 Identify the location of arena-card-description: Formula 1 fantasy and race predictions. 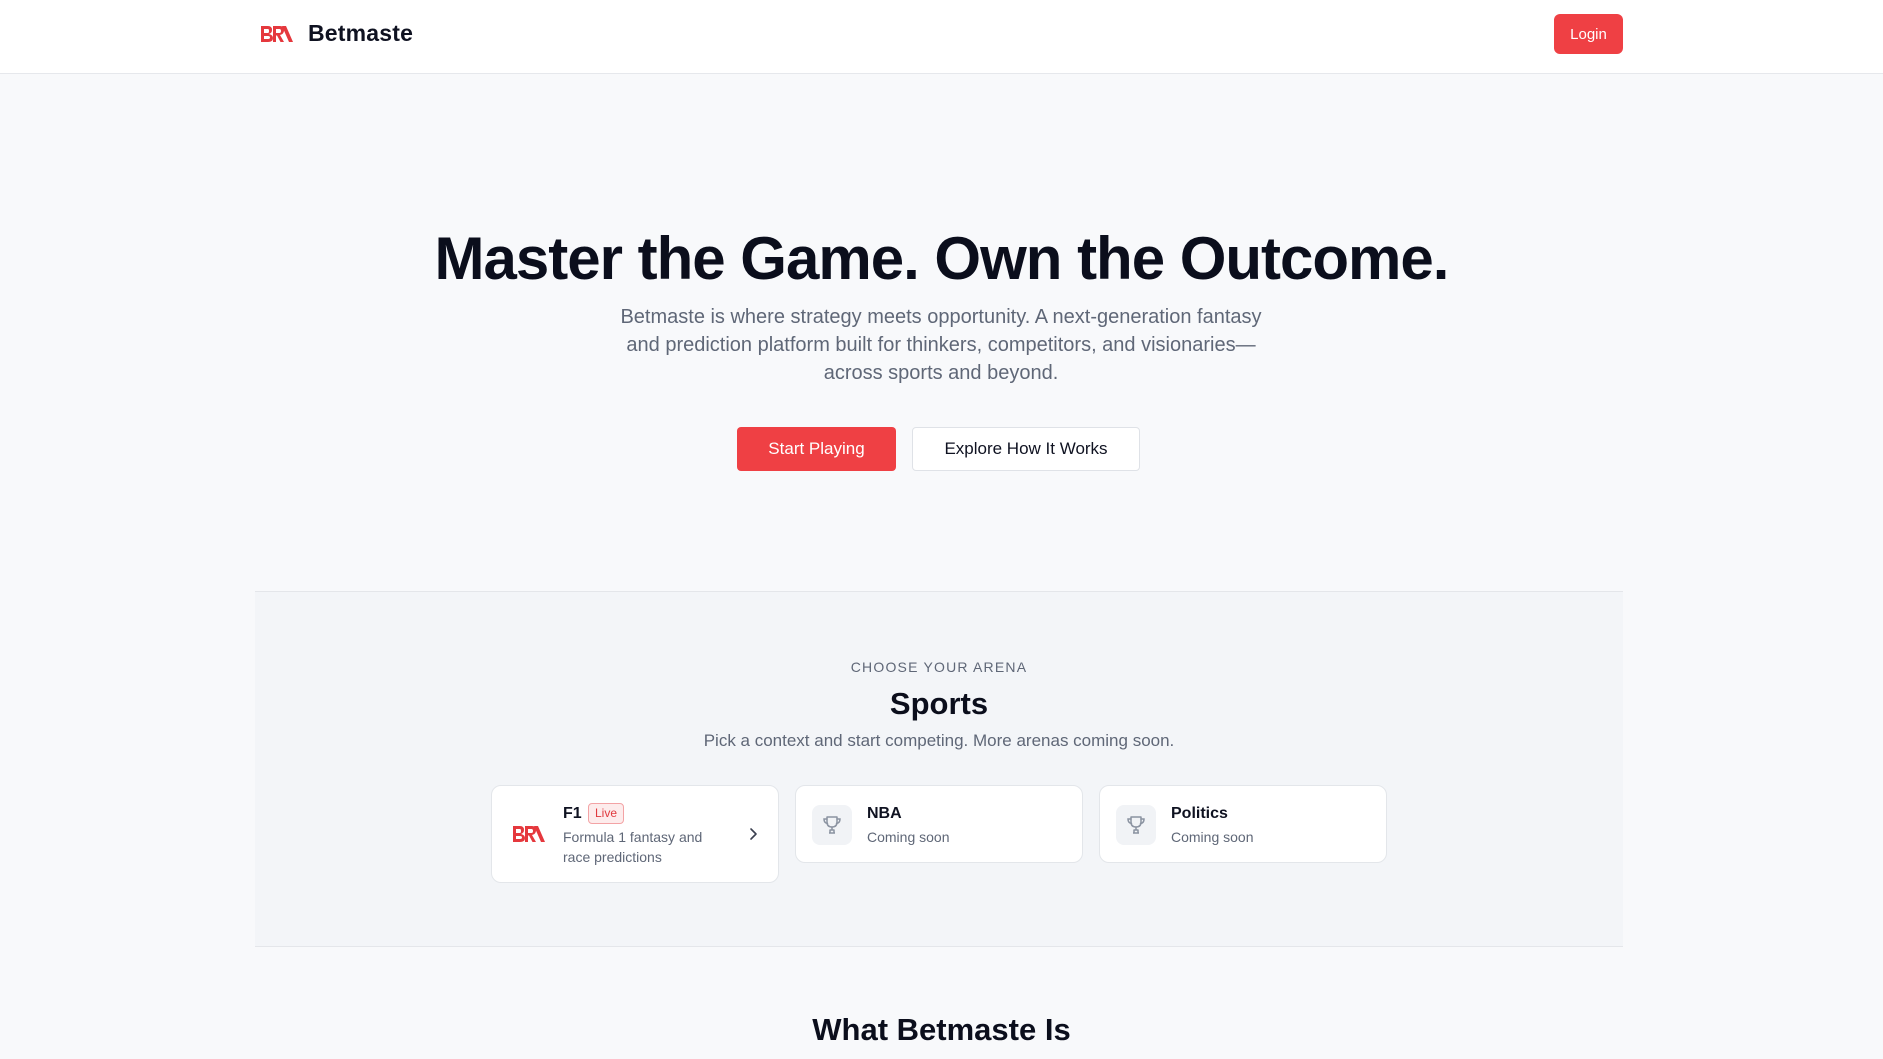
(633, 847).